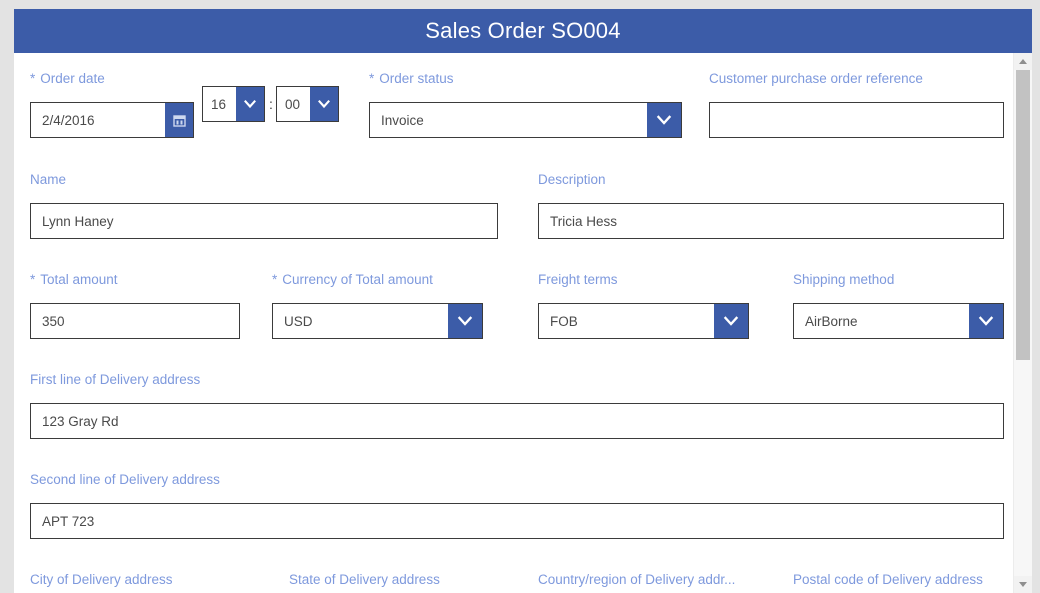 This screenshot has width=1040, height=593. I want to click on field-order-minute: 00, so click(307, 104).